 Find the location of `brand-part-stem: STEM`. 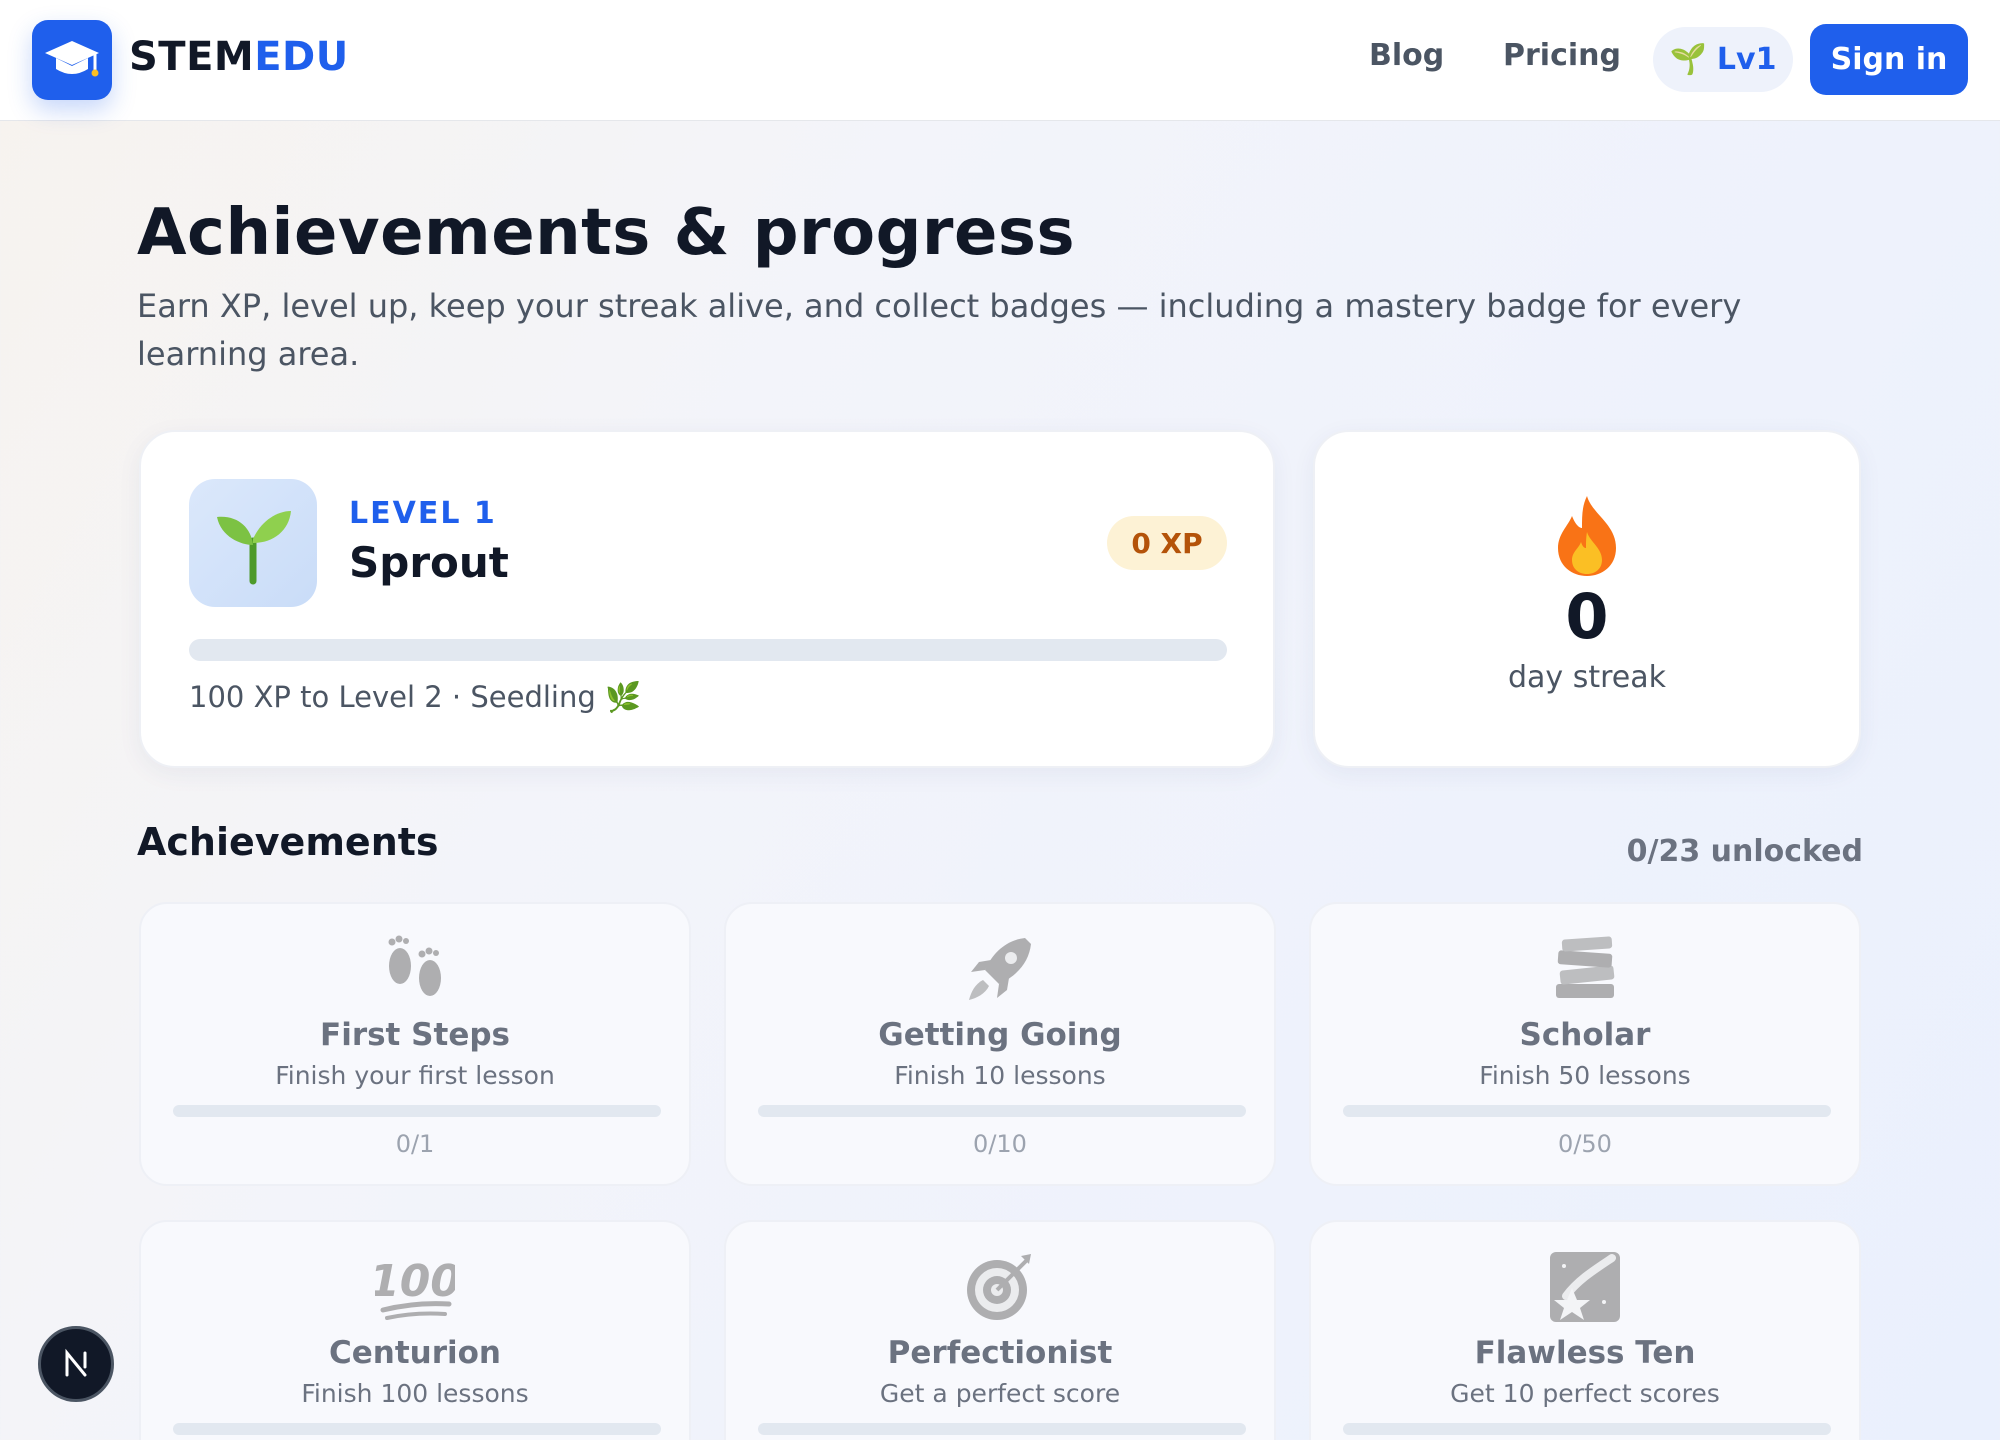

brand-part-stem: STEM is located at coordinates (192, 57).